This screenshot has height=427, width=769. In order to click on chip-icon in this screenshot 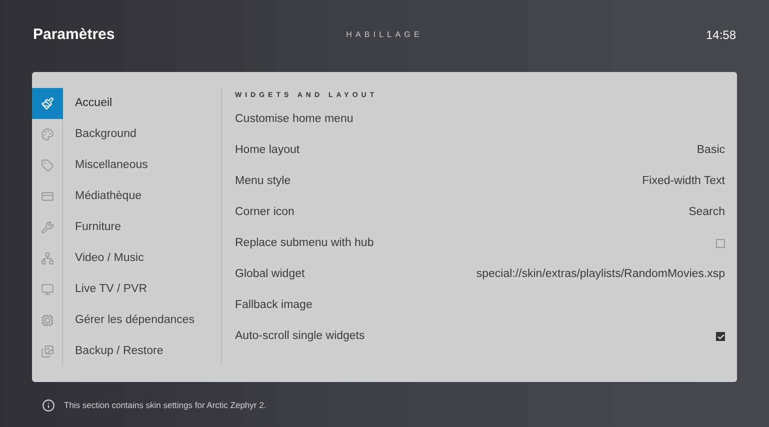, I will do `click(47, 320)`.